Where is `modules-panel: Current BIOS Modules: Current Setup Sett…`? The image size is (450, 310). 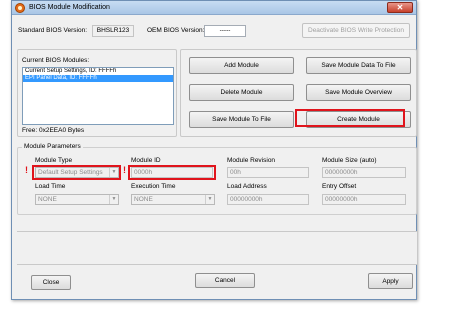
modules-panel: Current BIOS Modules: Current Setup Sett… is located at coordinates (97, 93).